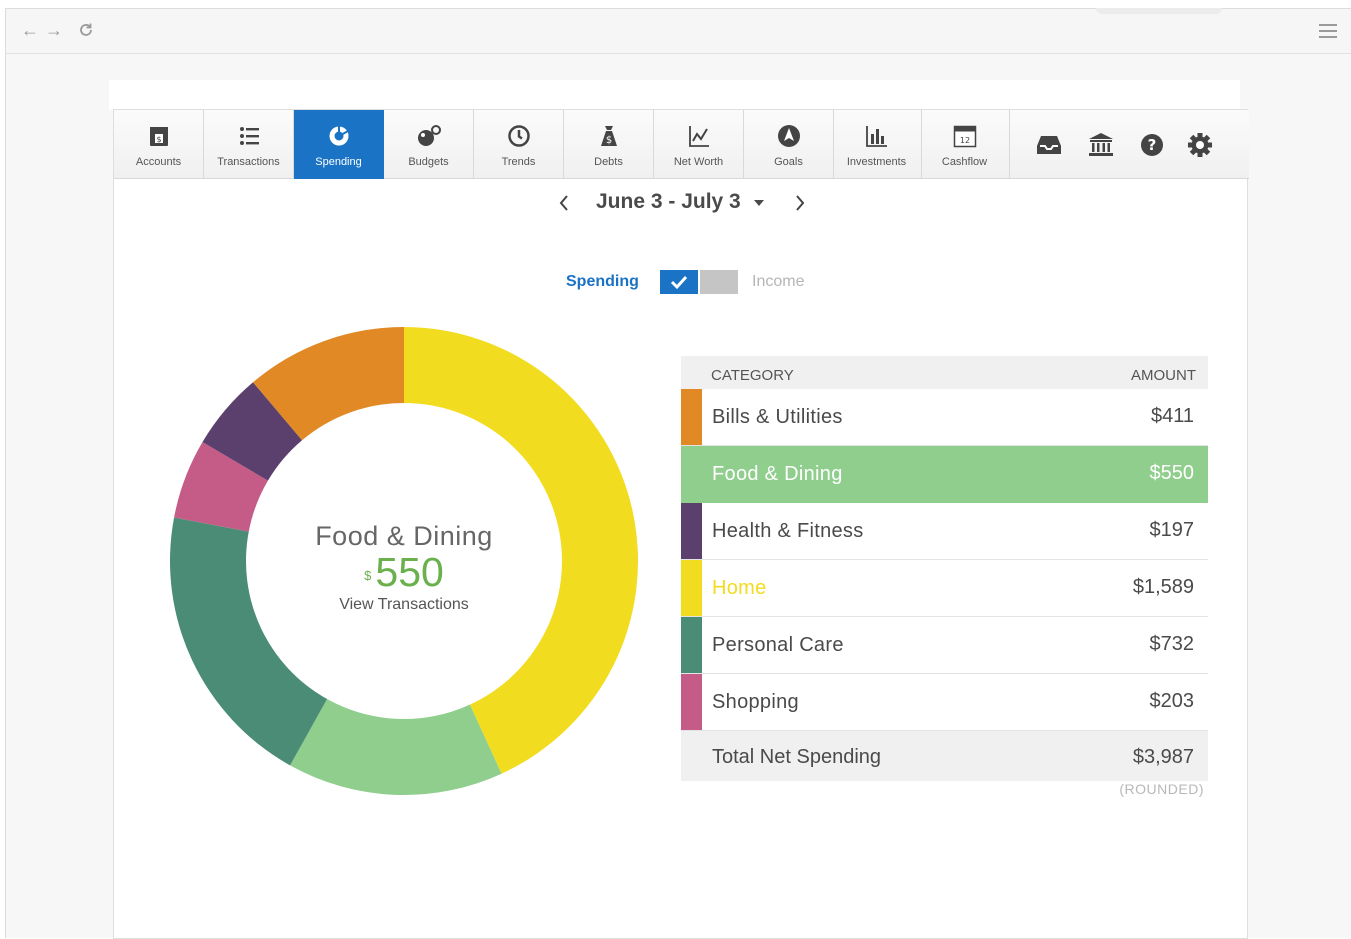 The image size is (1351, 939). I want to click on tab-net-worth: Net Worth, so click(699, 144).